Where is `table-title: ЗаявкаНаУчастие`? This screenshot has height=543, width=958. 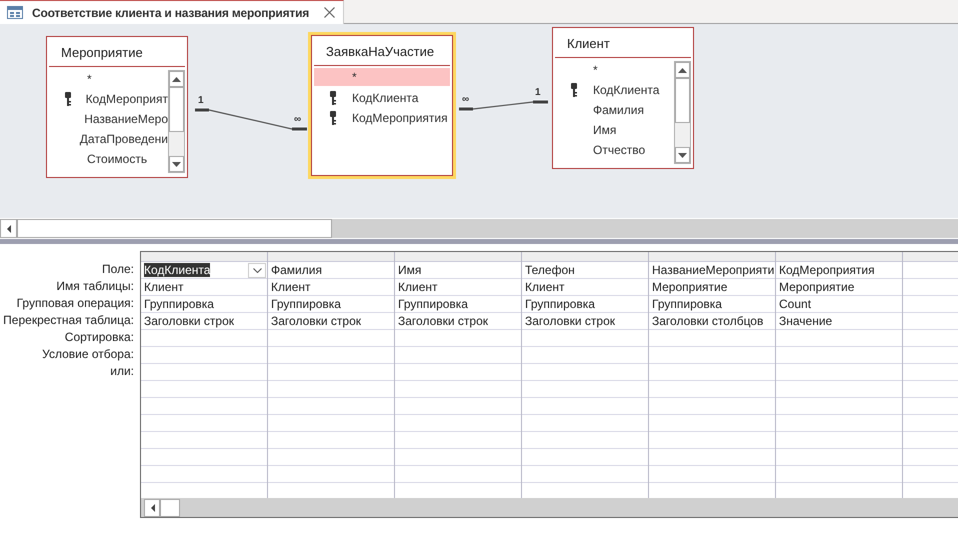
table-title: ЗаявкаНаУчастие is located at coordinates (382, 51).